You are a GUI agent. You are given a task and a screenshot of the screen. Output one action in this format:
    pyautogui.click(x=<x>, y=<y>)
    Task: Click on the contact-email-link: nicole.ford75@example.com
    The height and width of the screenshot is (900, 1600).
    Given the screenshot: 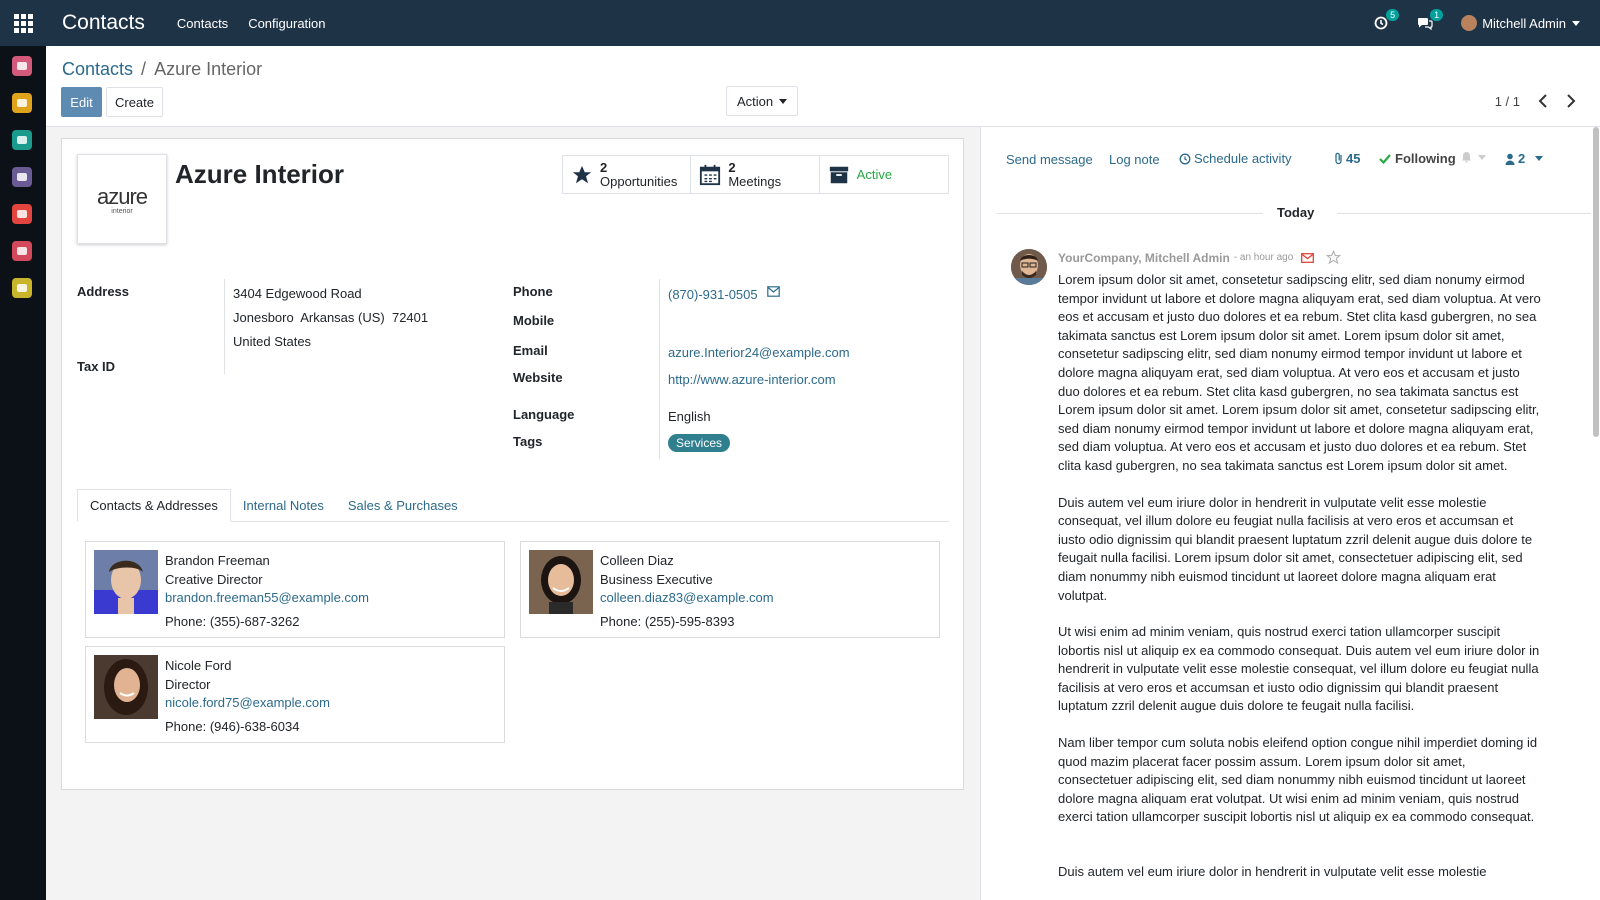 What is the action you would take?
    pyautogui.click(x=247, y=703)
    